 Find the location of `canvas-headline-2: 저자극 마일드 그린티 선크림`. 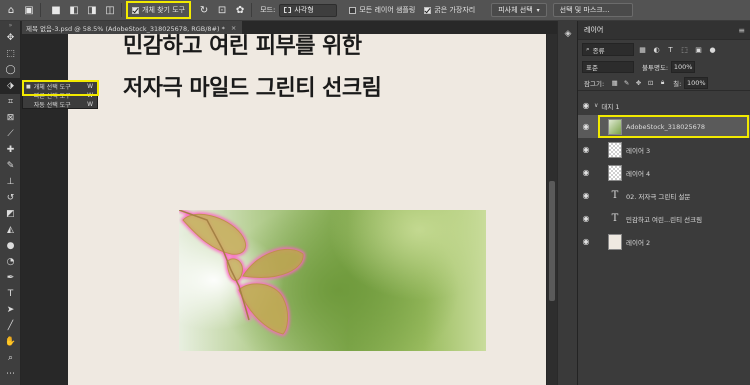

canvas-headline-2: 저자극 마일드 그린티 선크림 is located at coordinates (252, 86).